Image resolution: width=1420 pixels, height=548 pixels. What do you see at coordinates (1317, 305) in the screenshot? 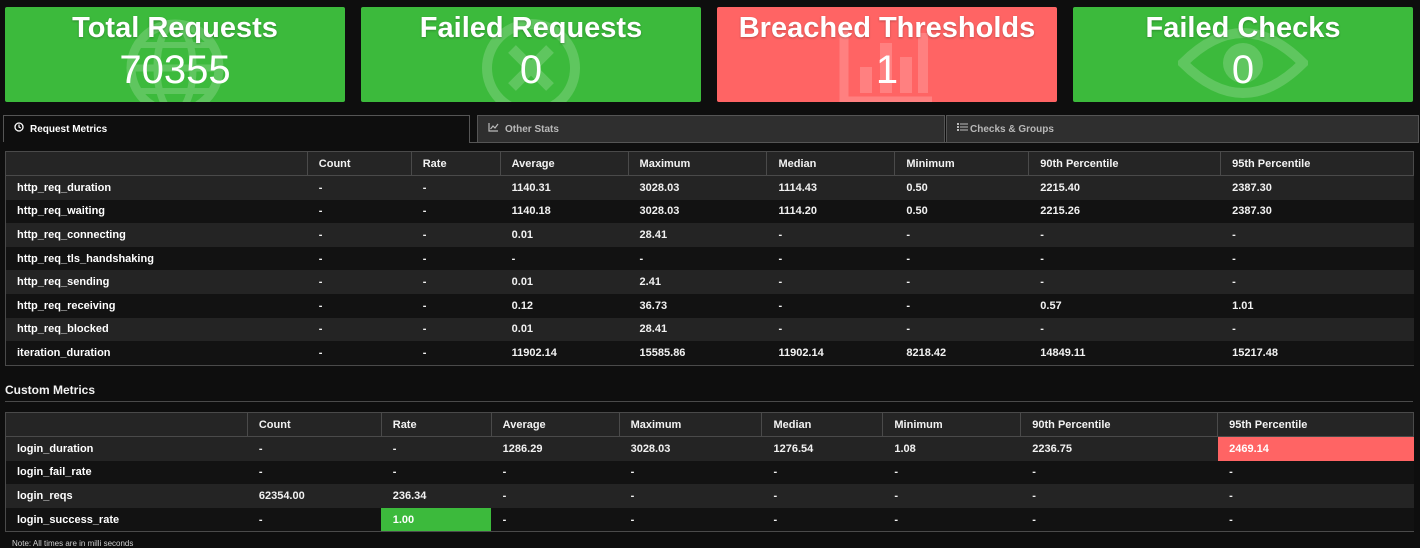
I see `metric-value-cell: 1.01` at bounding box center [1317, 305].